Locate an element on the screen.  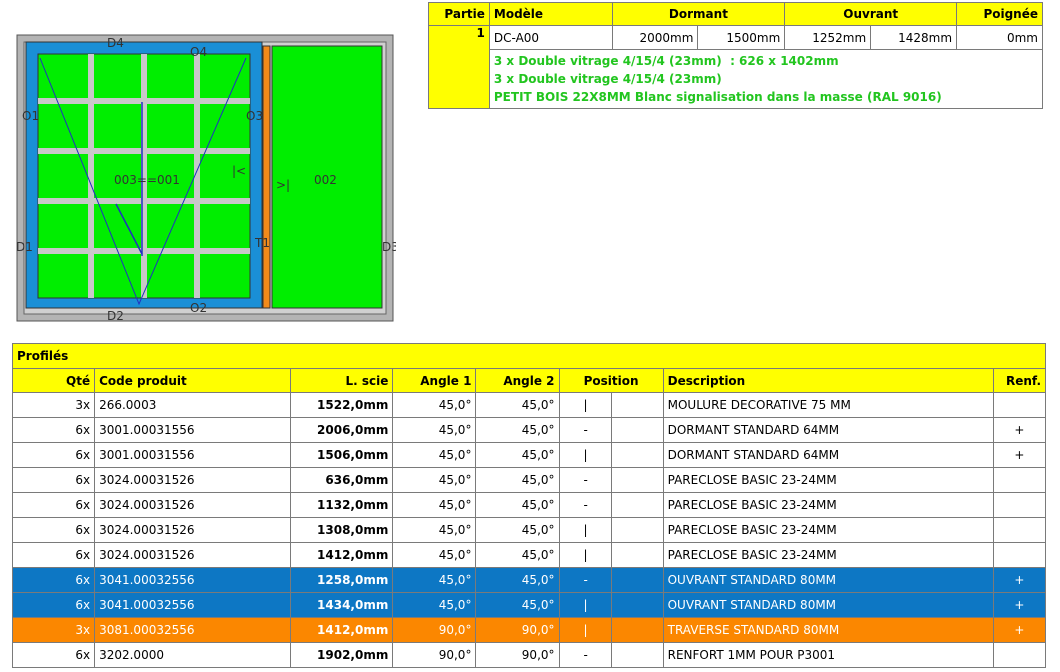
cell-code: 3001.00031556 is located at coordinates (193, 455).